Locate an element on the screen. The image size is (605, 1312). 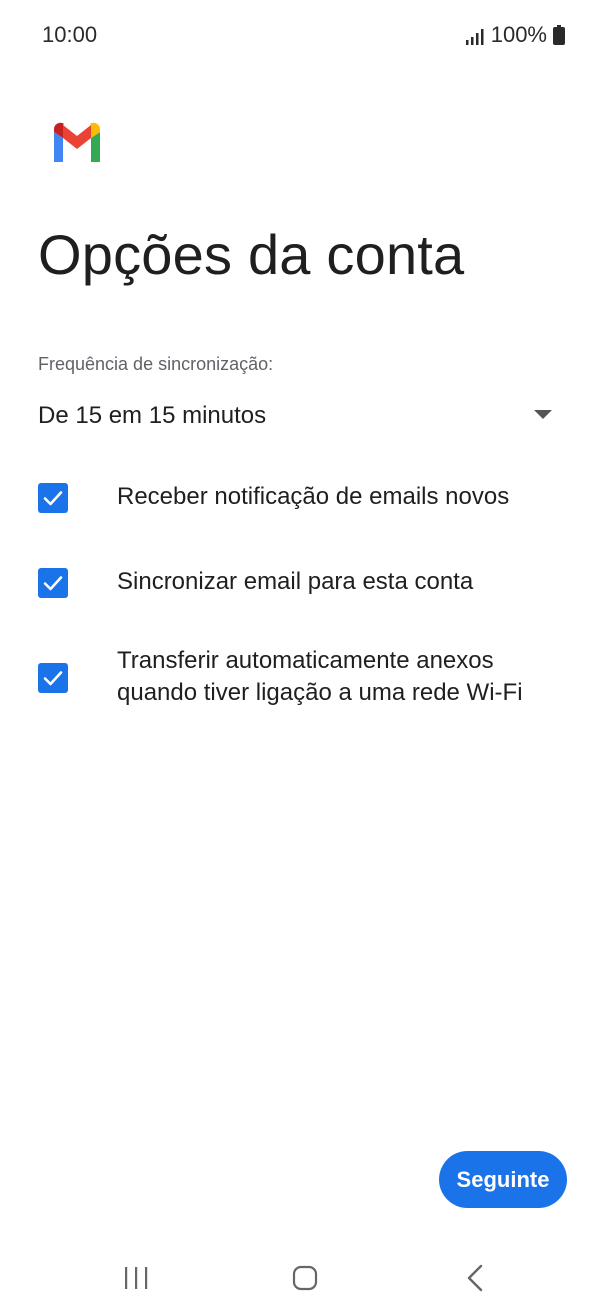
recents-button is located at coordinates (136, 1278).